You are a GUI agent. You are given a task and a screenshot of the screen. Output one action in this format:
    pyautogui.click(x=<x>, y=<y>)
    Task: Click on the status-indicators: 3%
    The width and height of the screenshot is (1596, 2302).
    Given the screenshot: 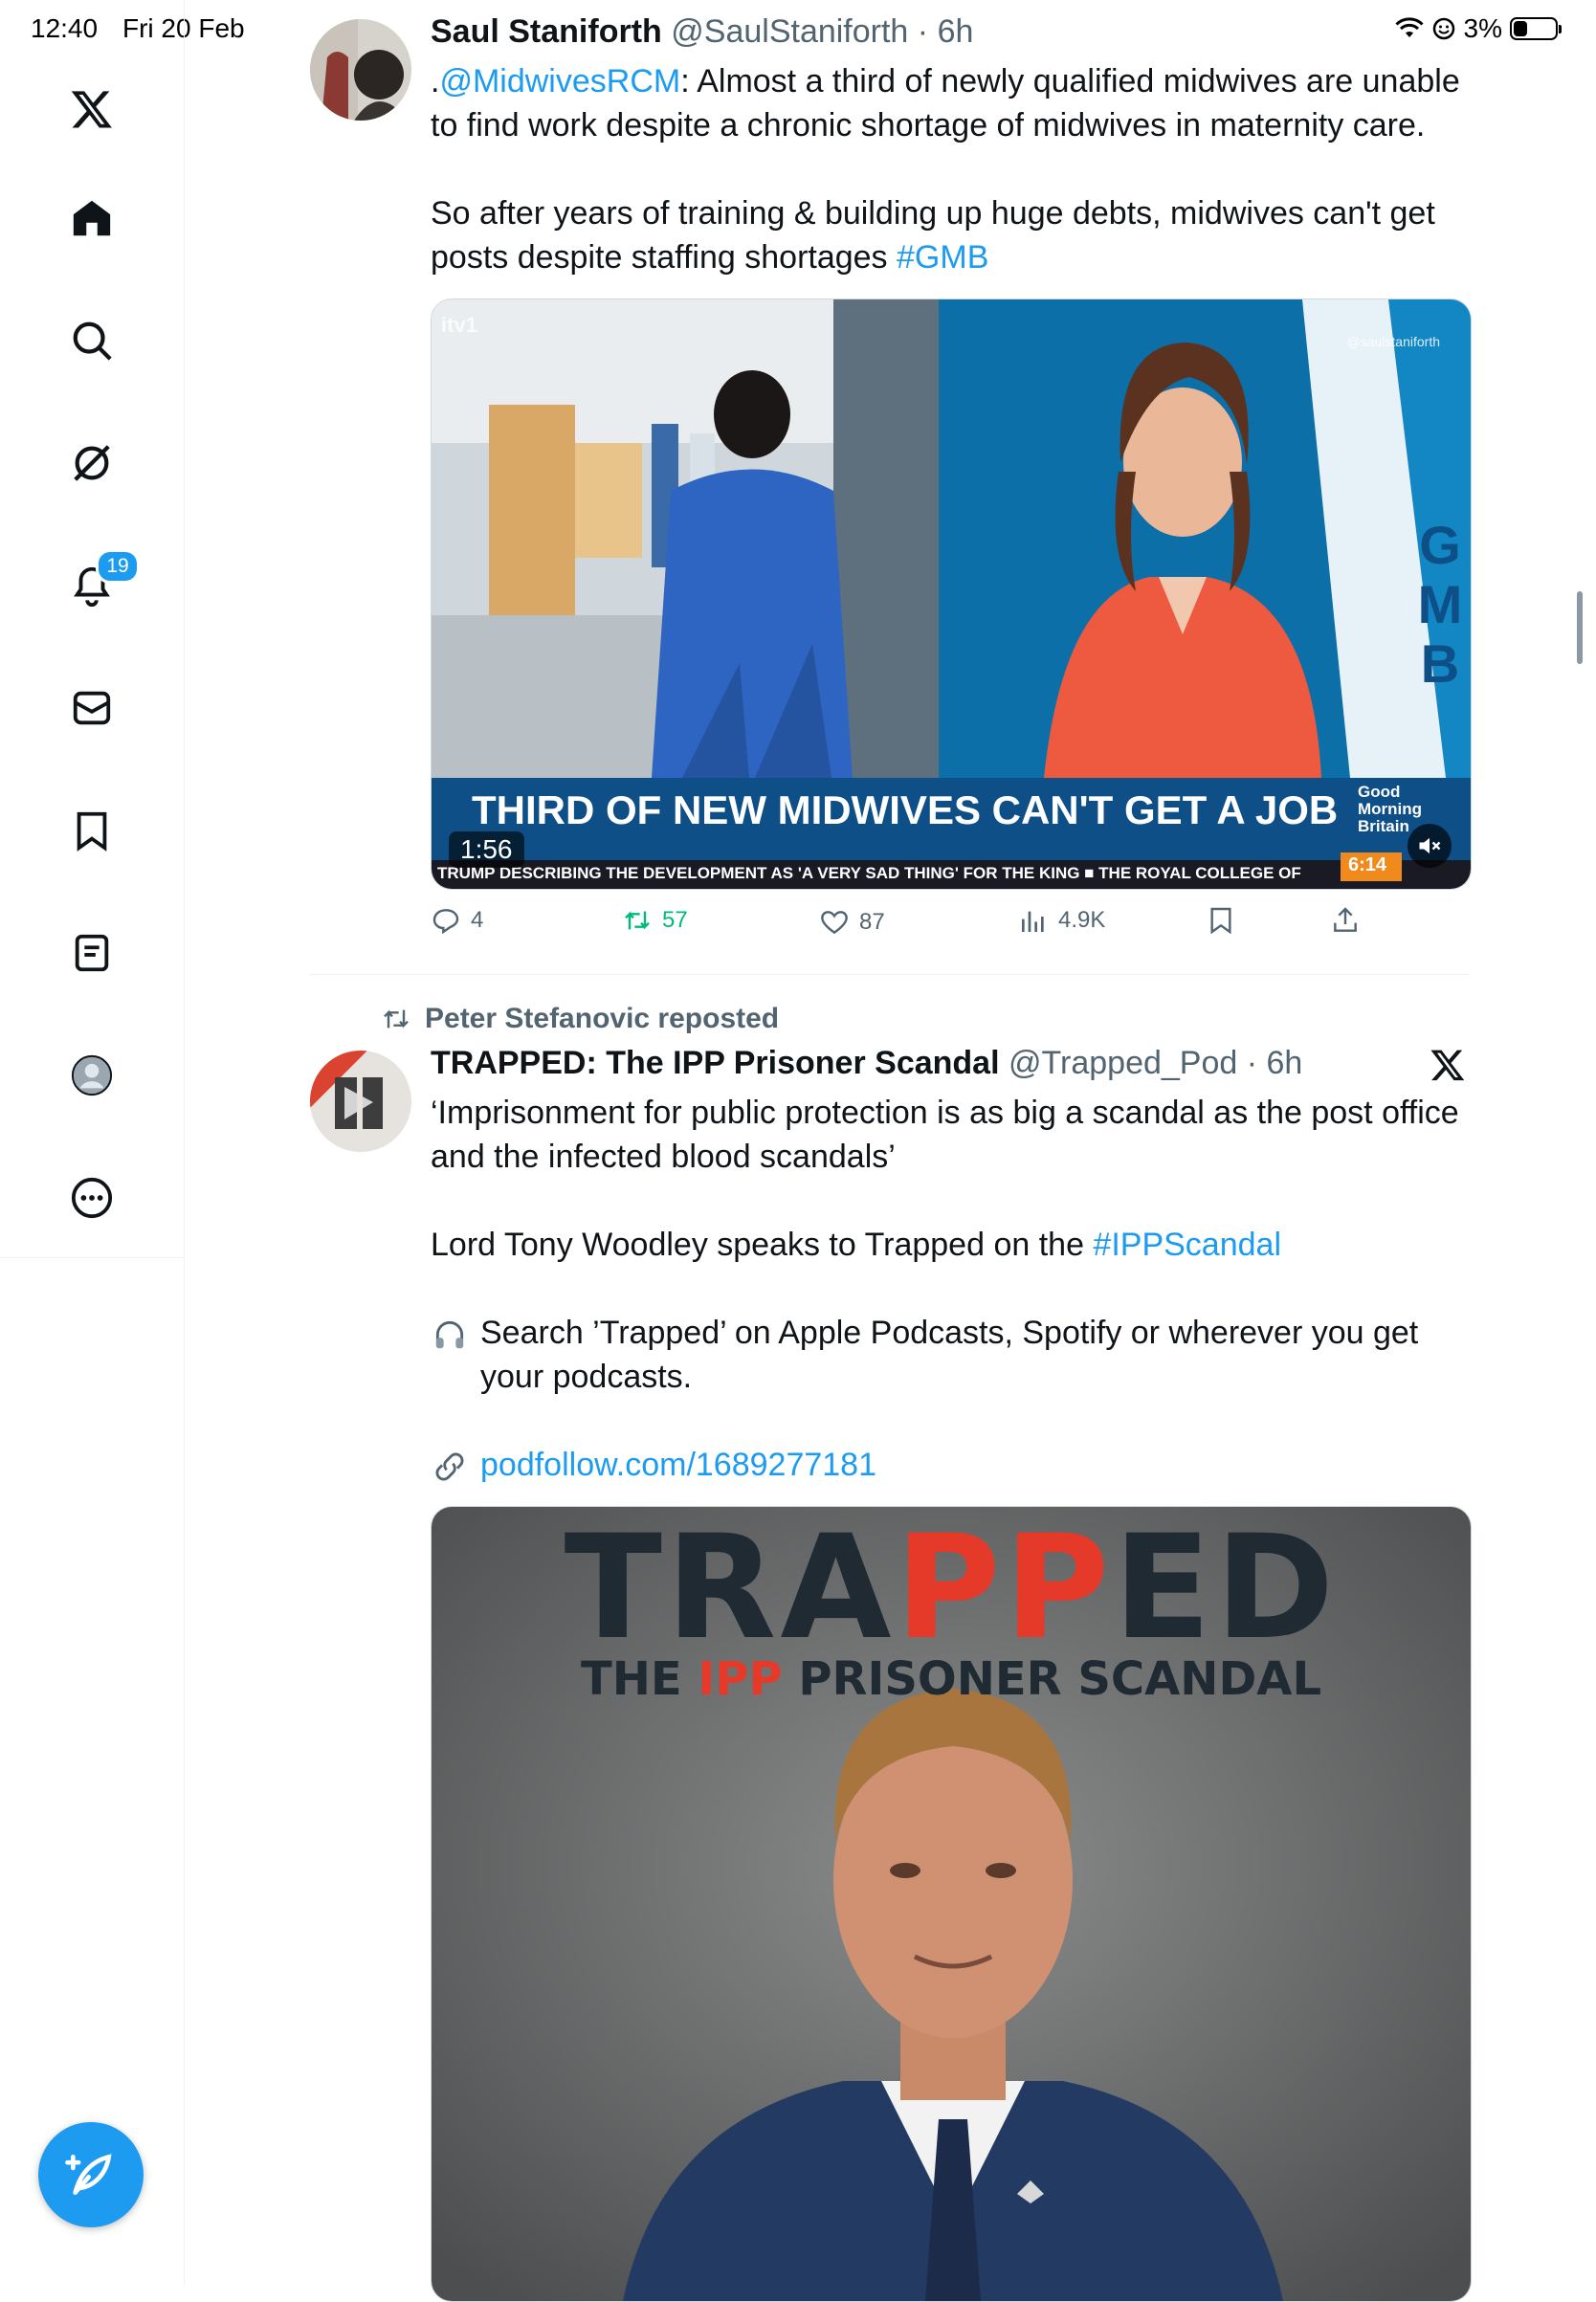 What is the action you would take?
    pyautogui.click(x=1478, y=28)
    